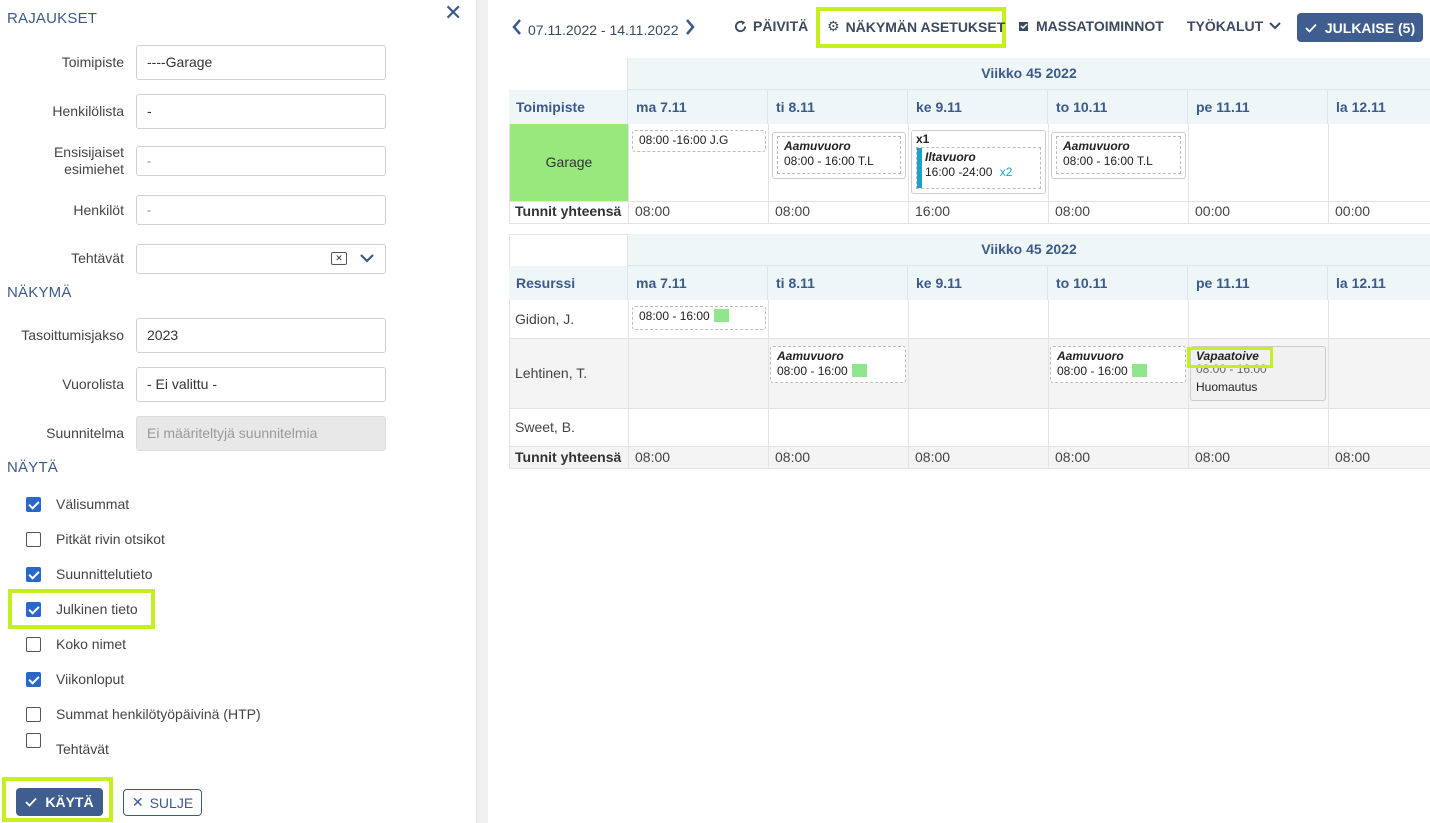  I want to click on checklist-icon, so click(1023, 26).